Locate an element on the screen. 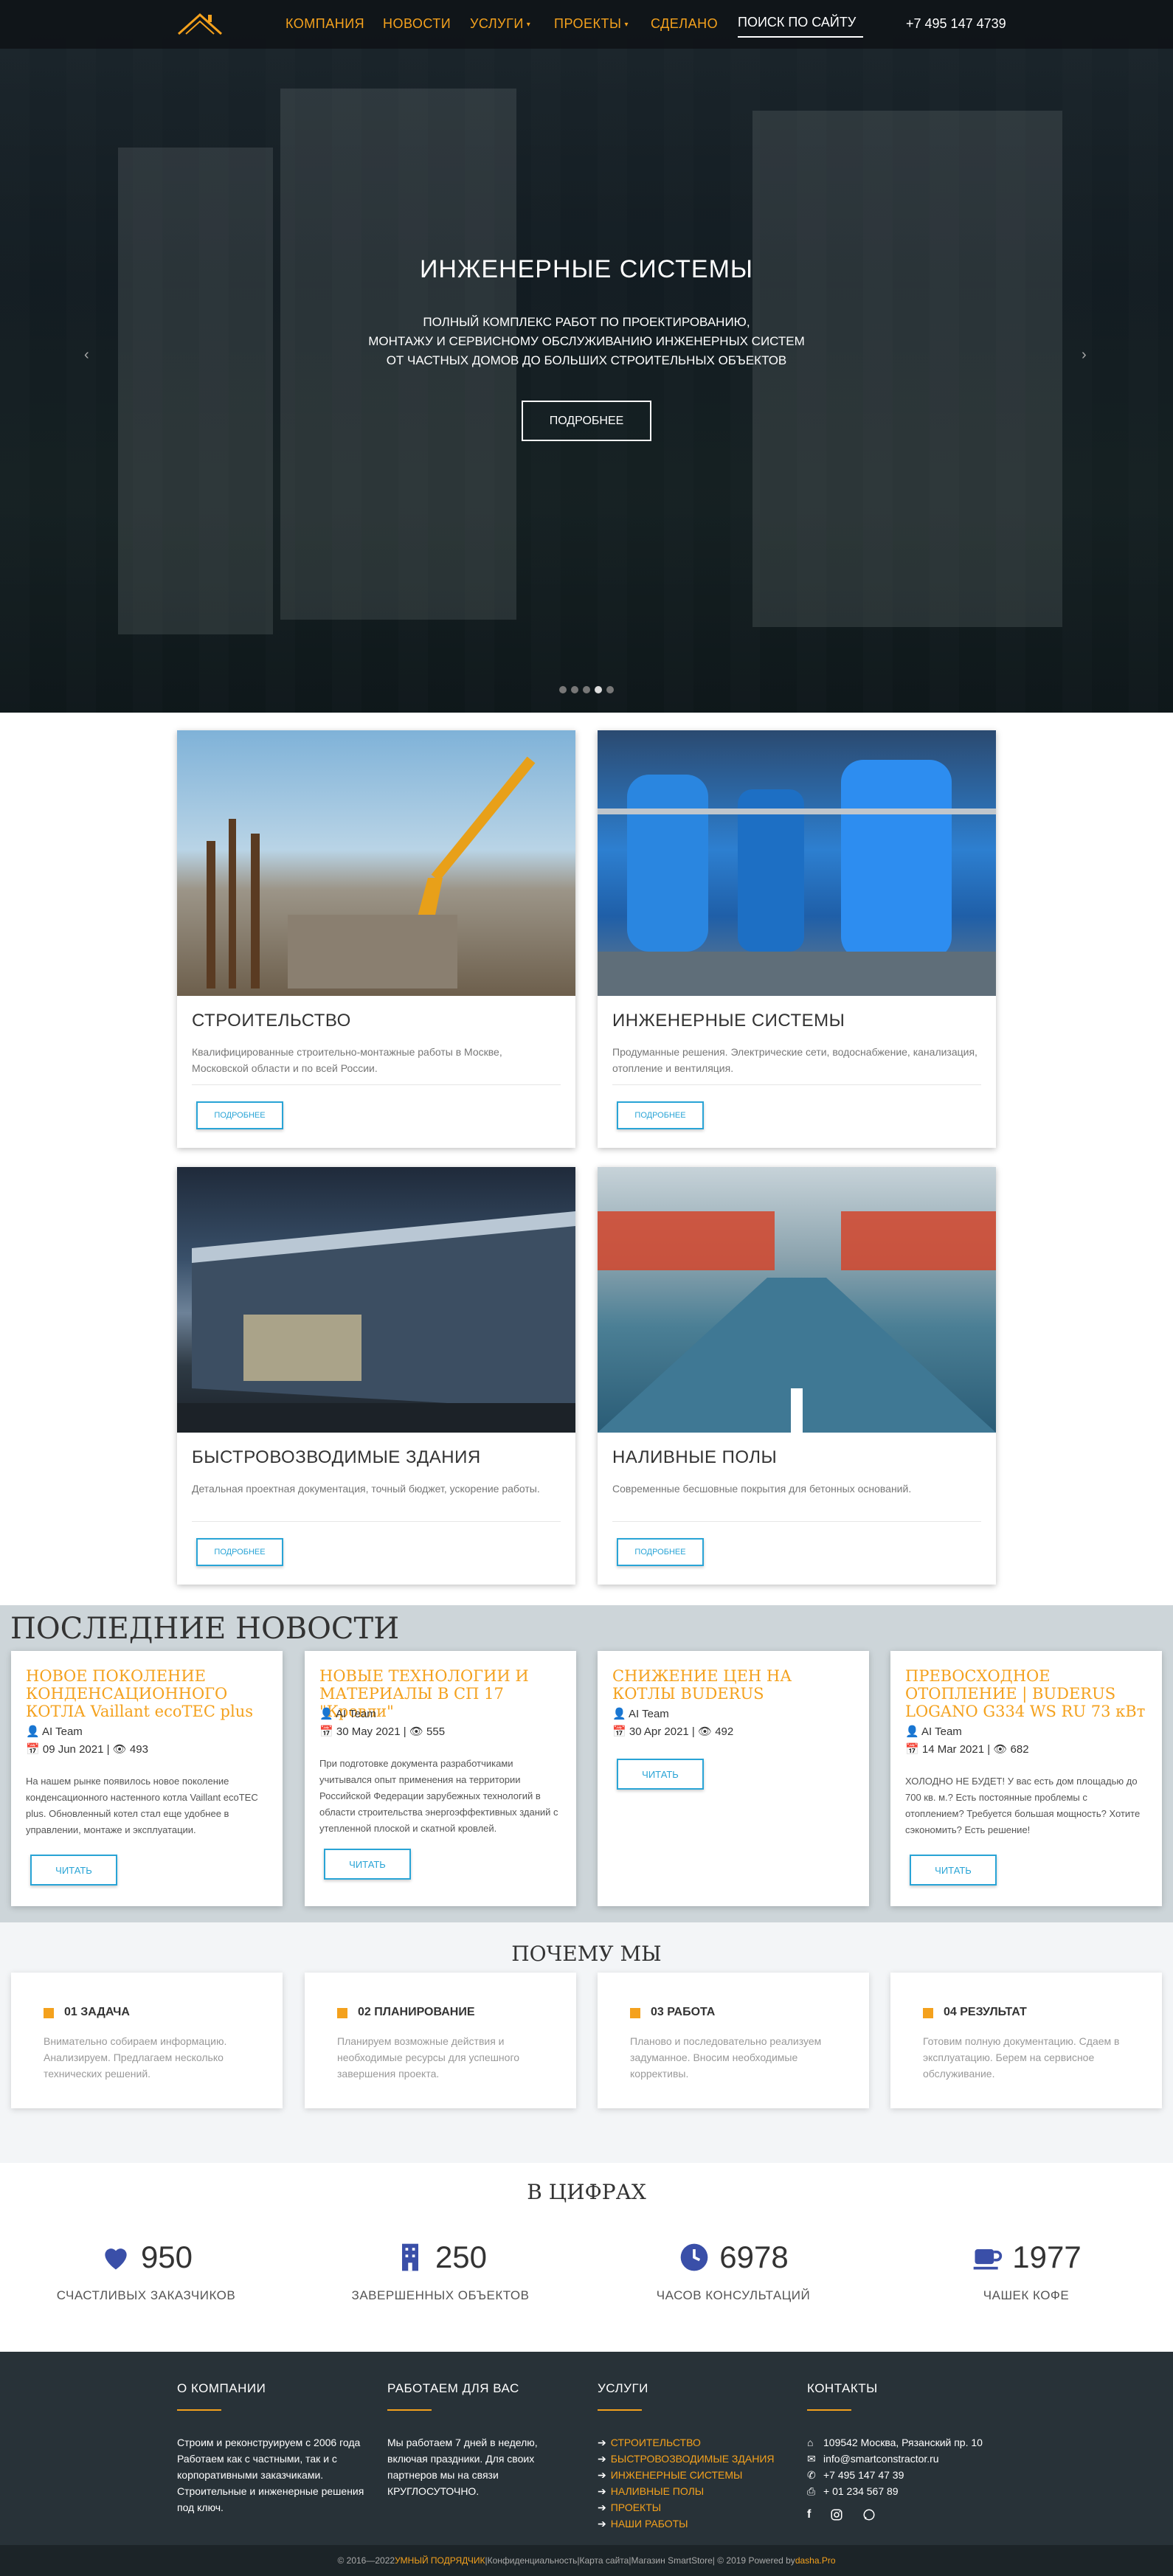 The height and width of the screenshot is (2576, 1173). news-views: 492 is located at coordinates (724, 1732).